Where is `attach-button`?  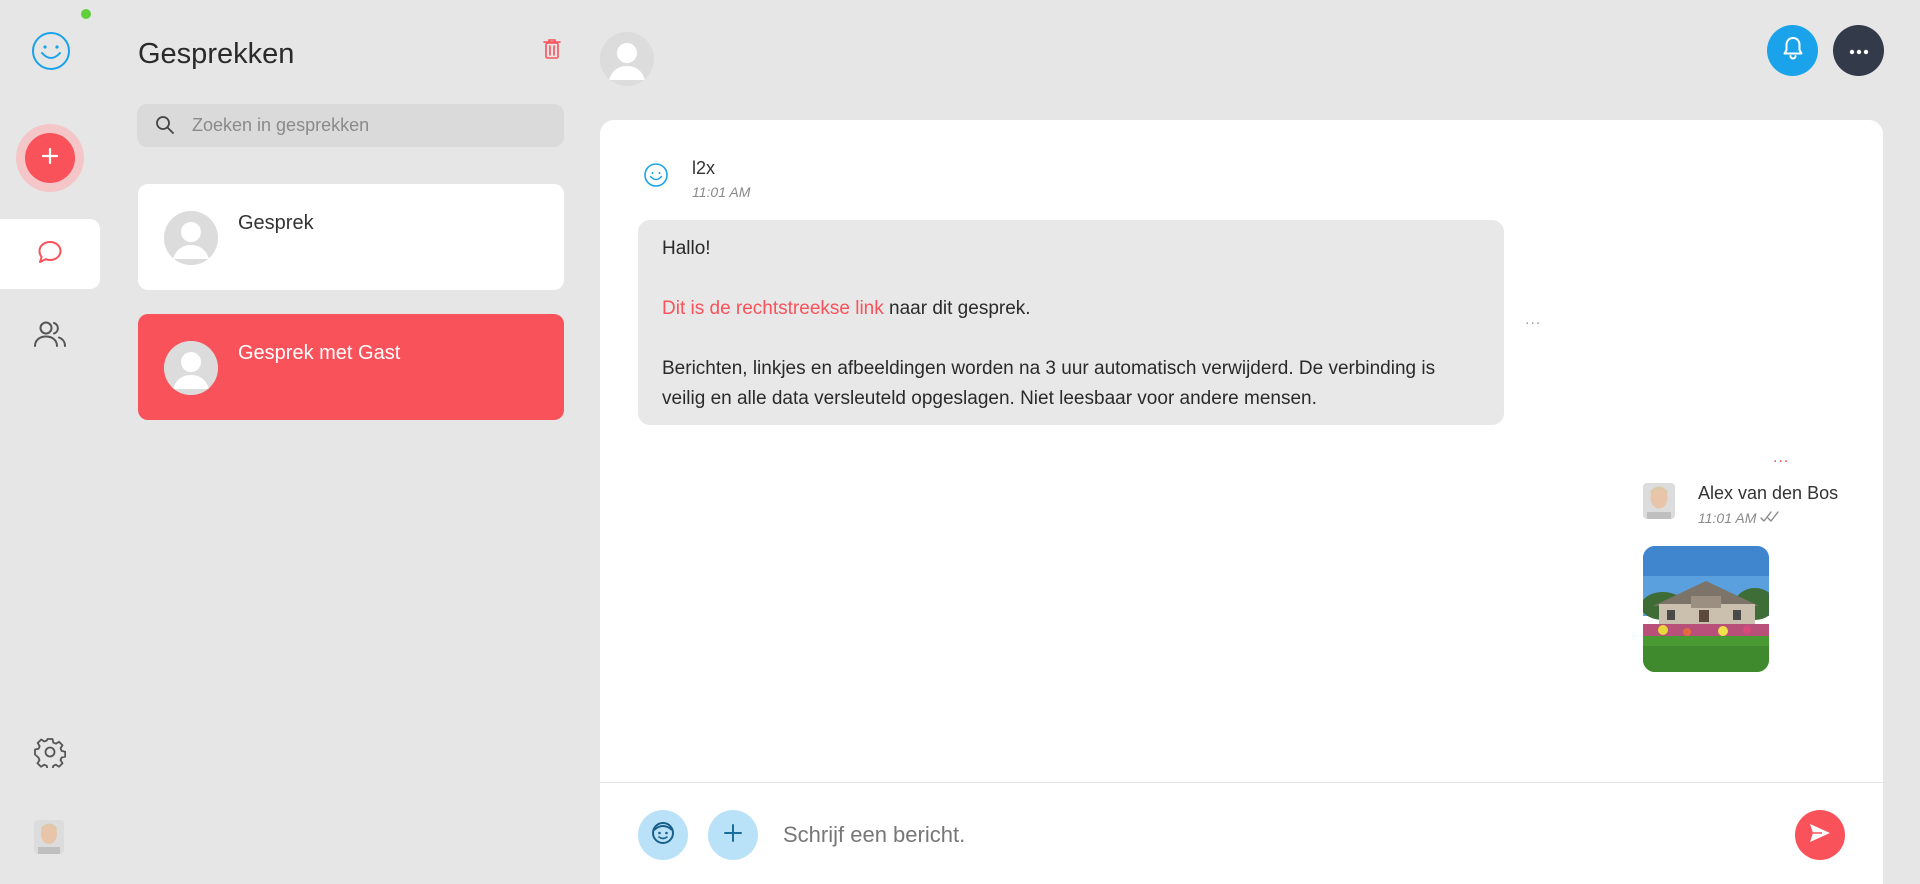 attach-button is located at coordinates (733, 835).